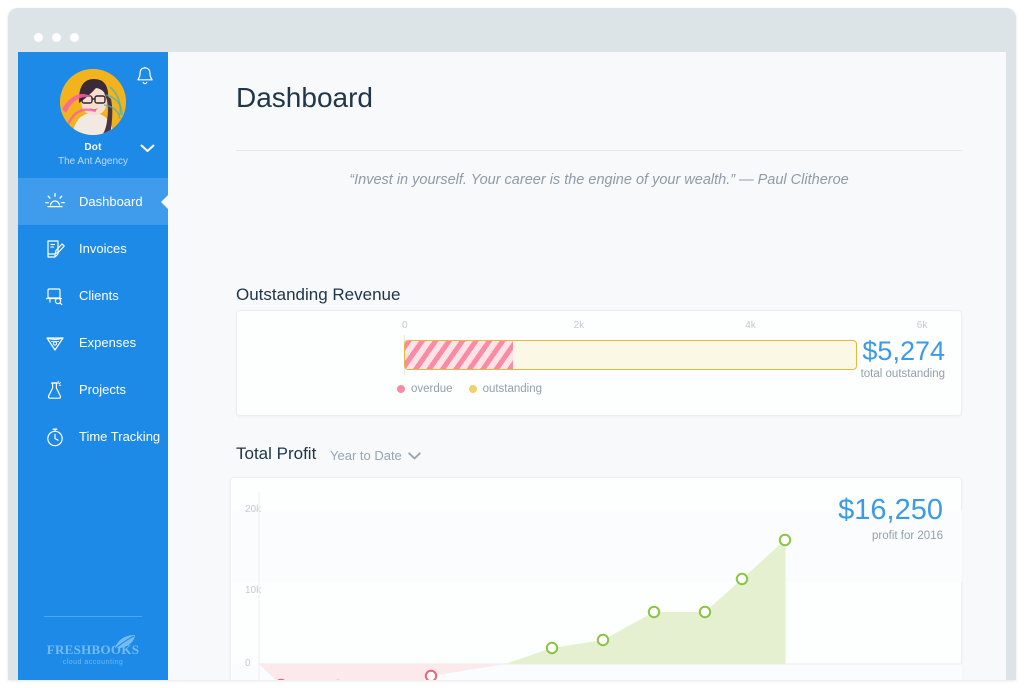  I want to click on total-outstanding-label: total outstanding, so click(902, 374).